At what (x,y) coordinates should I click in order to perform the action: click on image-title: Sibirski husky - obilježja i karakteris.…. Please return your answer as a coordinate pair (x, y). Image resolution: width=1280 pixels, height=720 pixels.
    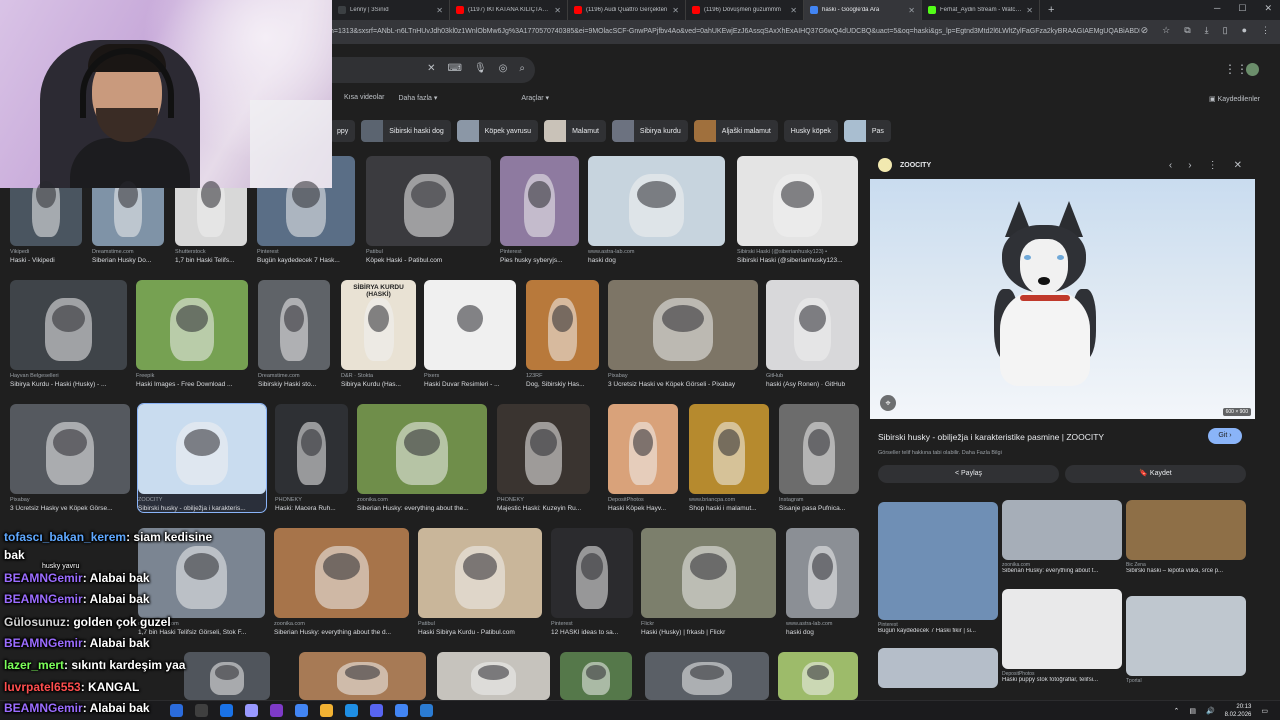
    Looking at the image, I should click on (202, 508).